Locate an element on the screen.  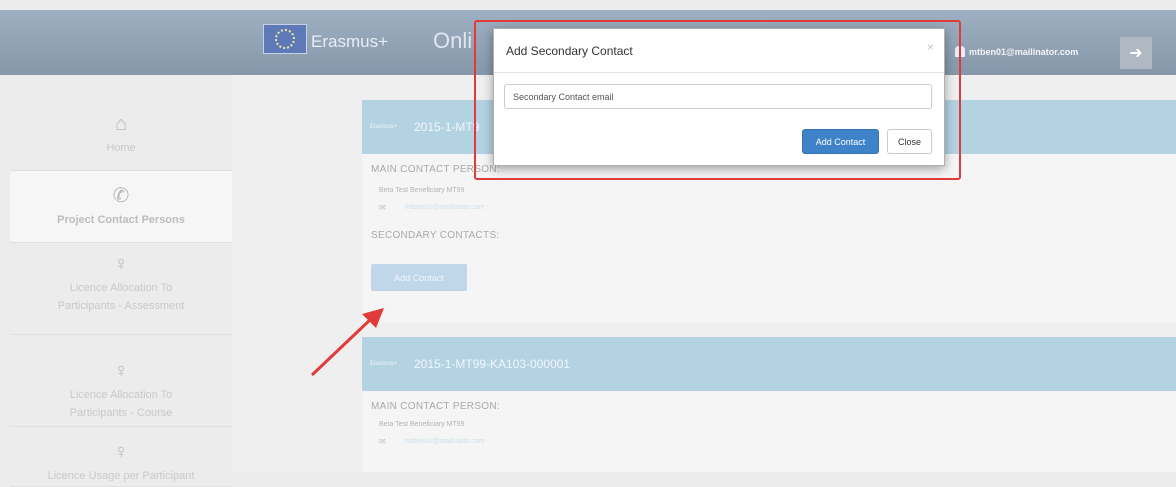
modal-title: Add Secondary Contact is located at coordinates (569, 51).